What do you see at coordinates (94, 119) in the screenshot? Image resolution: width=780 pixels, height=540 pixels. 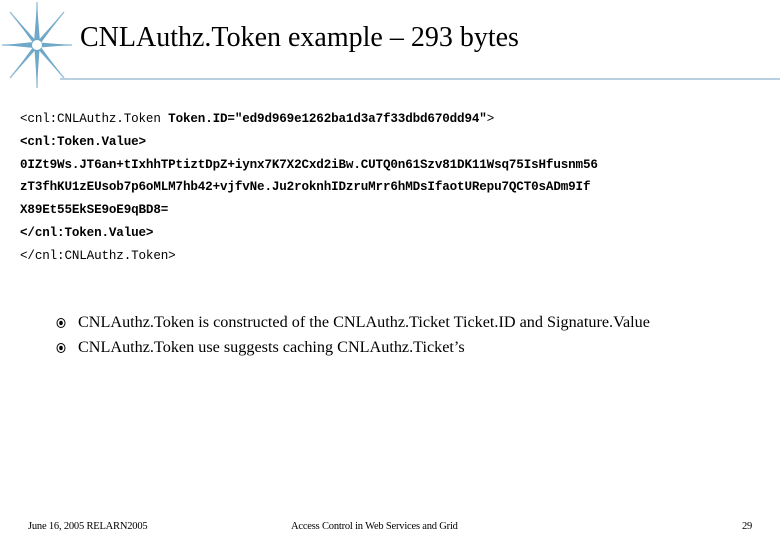 I see `code-token-tag: <cnl:CNLAuthz.Token` at bounding box center [94, 119].